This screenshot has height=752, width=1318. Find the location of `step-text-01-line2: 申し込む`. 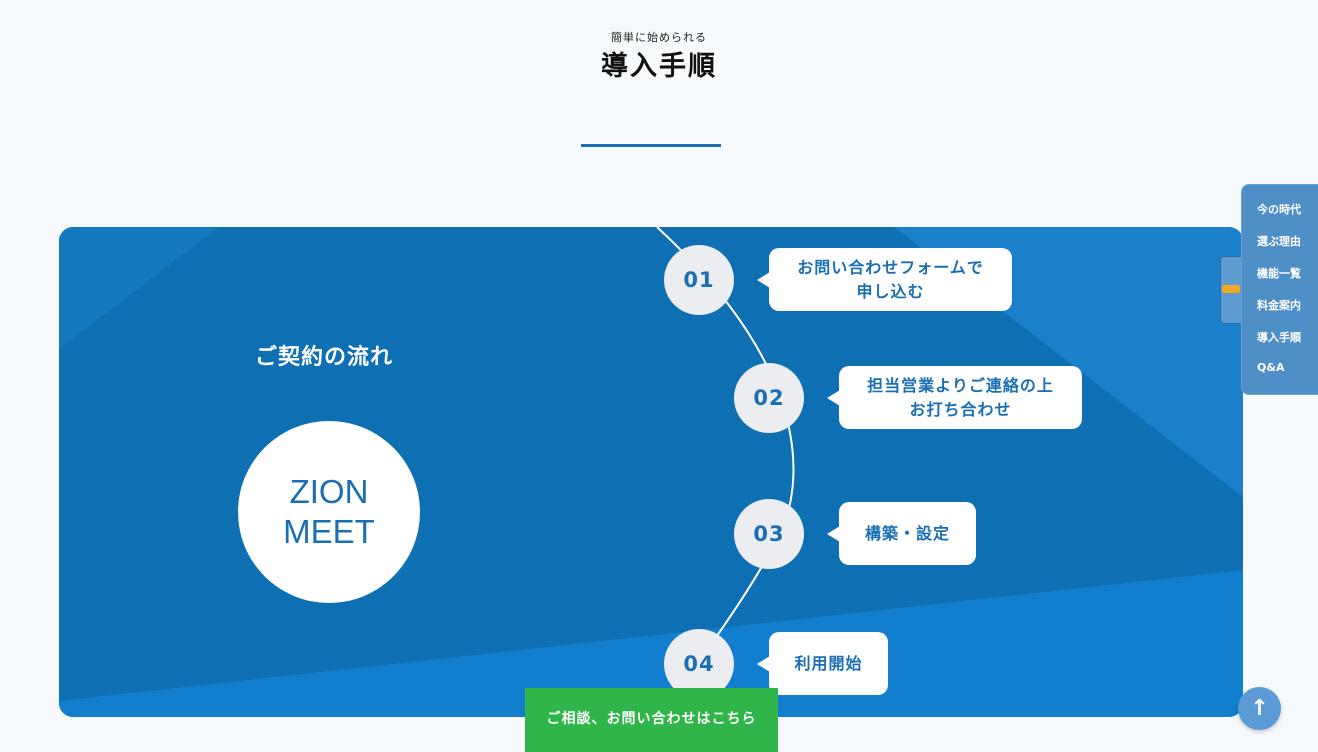

step-text-01-line2: 申し込む is located at coordinates (890, 291).